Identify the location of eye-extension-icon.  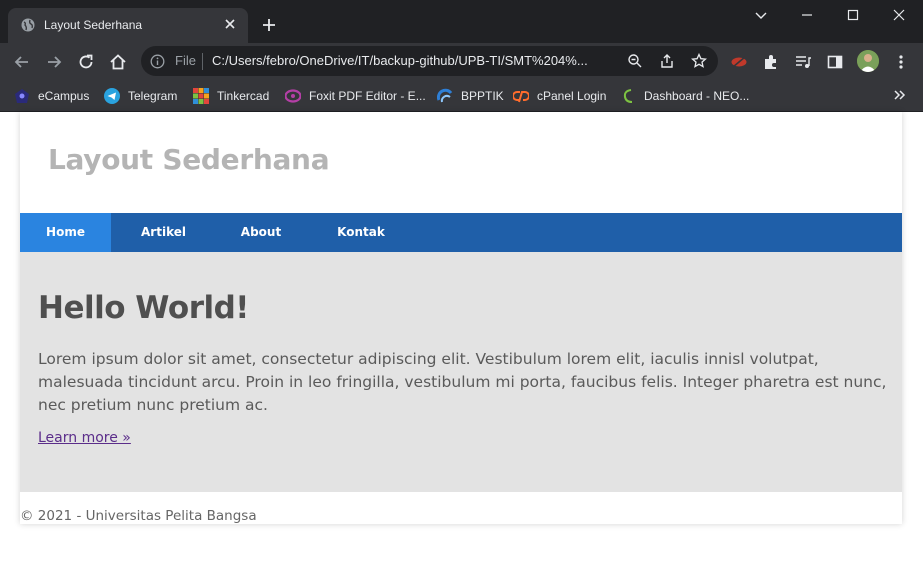
(739, 62).